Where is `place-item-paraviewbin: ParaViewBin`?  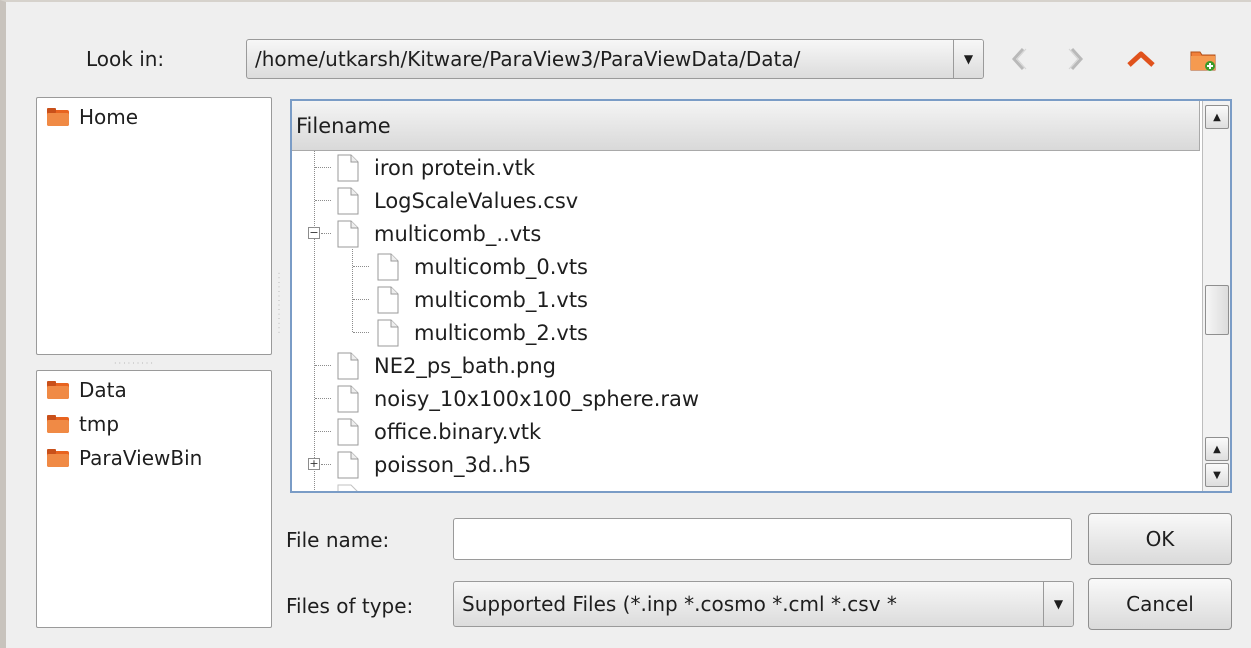
place-item-paraviewbin: ParaViewBin is located at coordinates (124, 458).